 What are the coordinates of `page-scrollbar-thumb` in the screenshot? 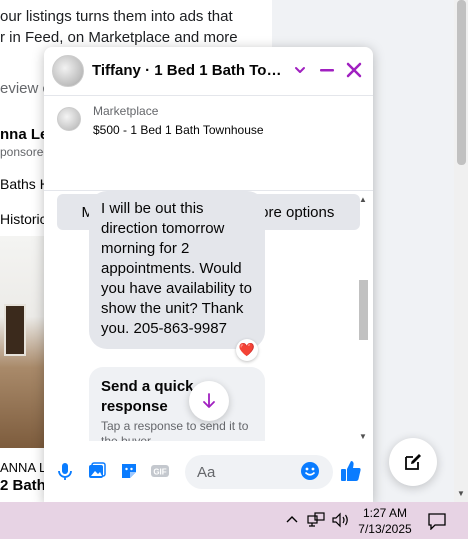 It's located at (461, 82).